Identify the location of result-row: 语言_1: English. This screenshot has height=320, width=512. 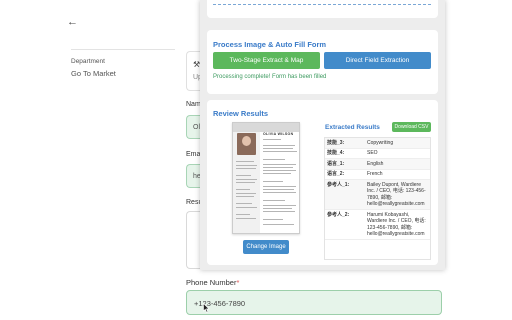
(377, 164).